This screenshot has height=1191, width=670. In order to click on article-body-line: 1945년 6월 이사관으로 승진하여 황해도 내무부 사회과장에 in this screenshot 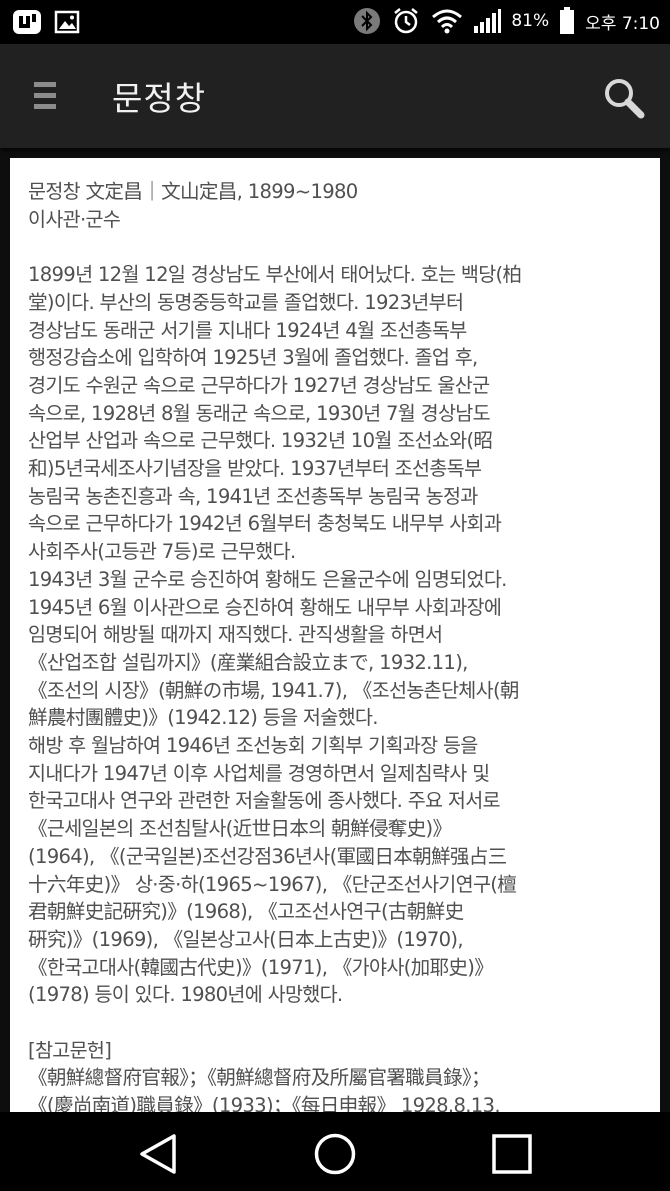, I will do `click(265, 607)`.